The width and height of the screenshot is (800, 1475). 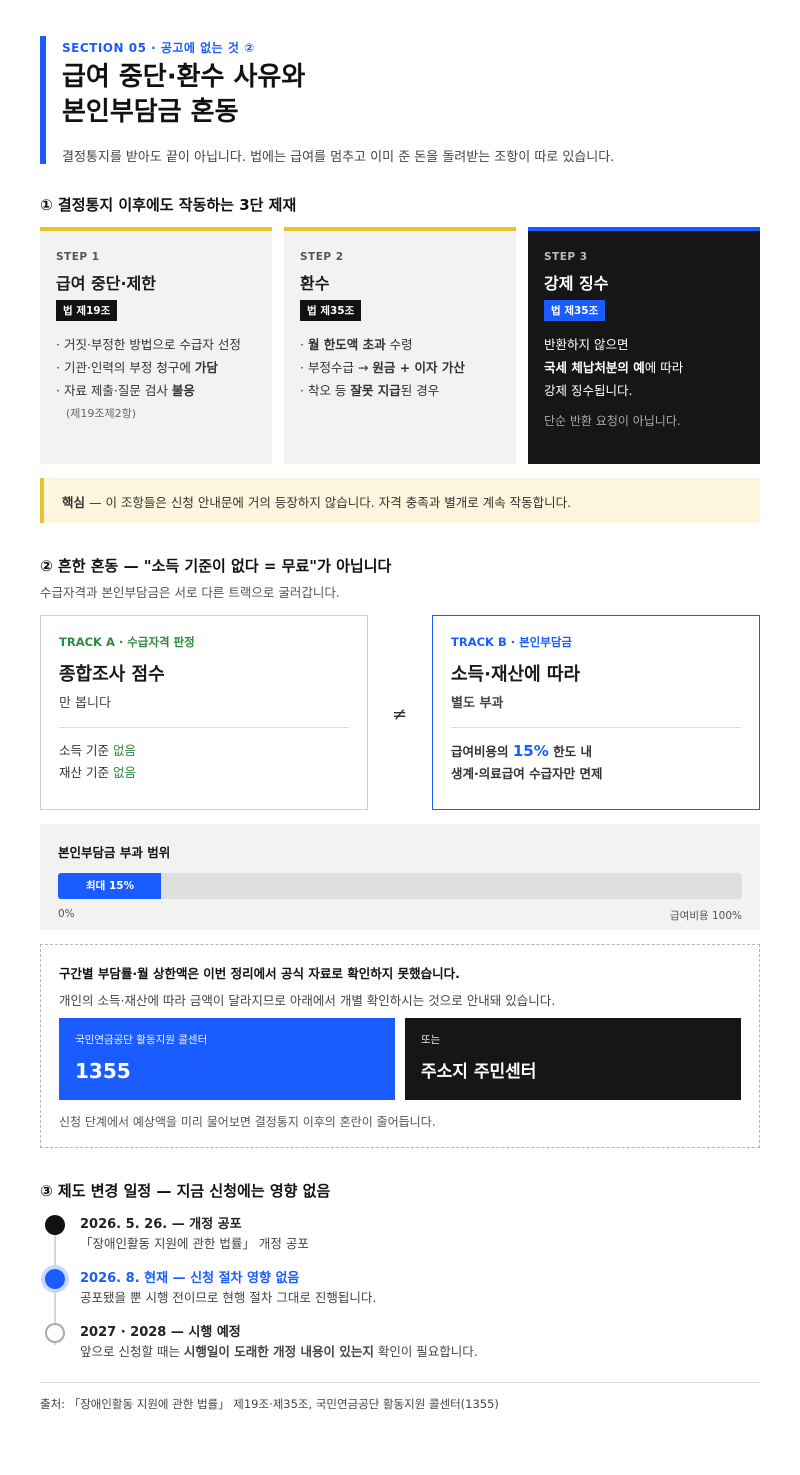 What do you see at coordinates (66, 914) in the screenshot?
I see `axis-left-label: 0%` at bounding box center [66, 914].